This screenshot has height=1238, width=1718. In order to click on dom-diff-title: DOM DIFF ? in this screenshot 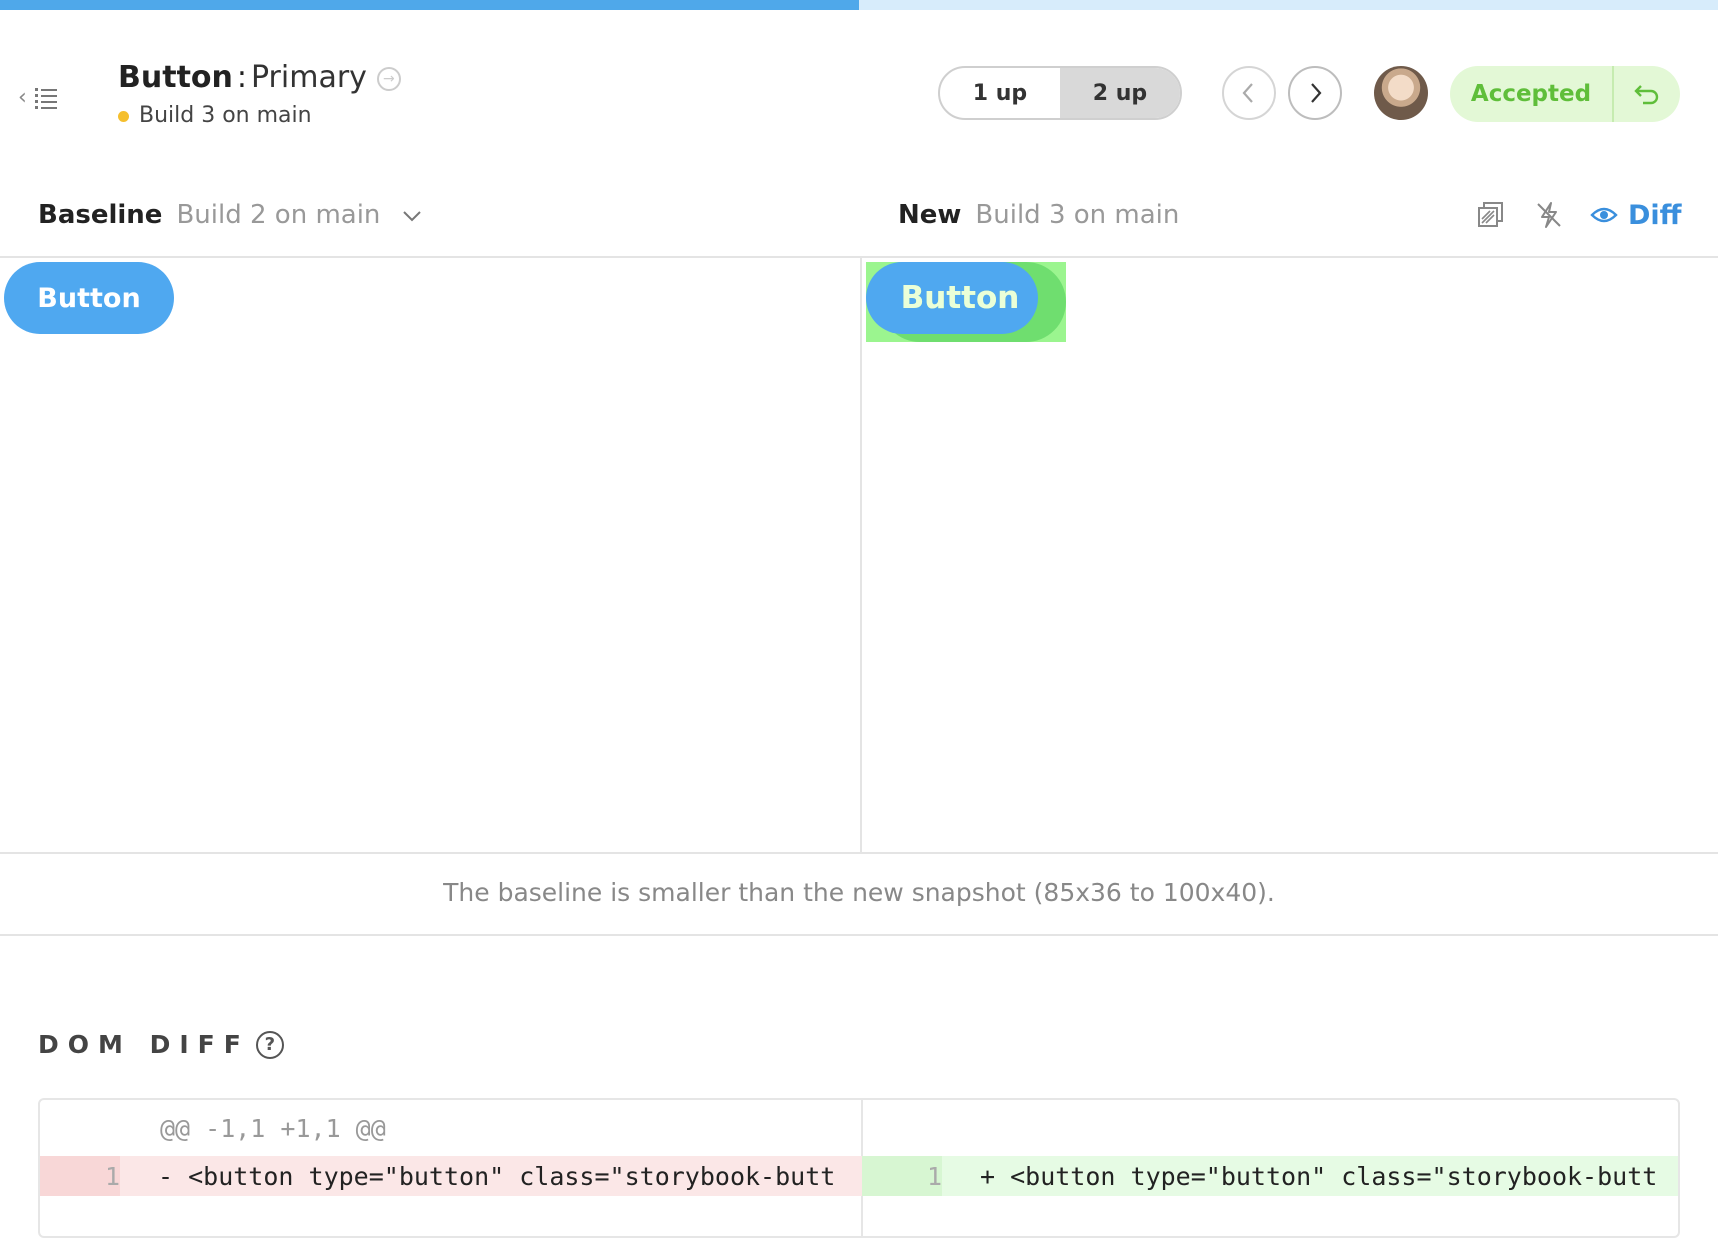, I will do `click(161, 1044)`.